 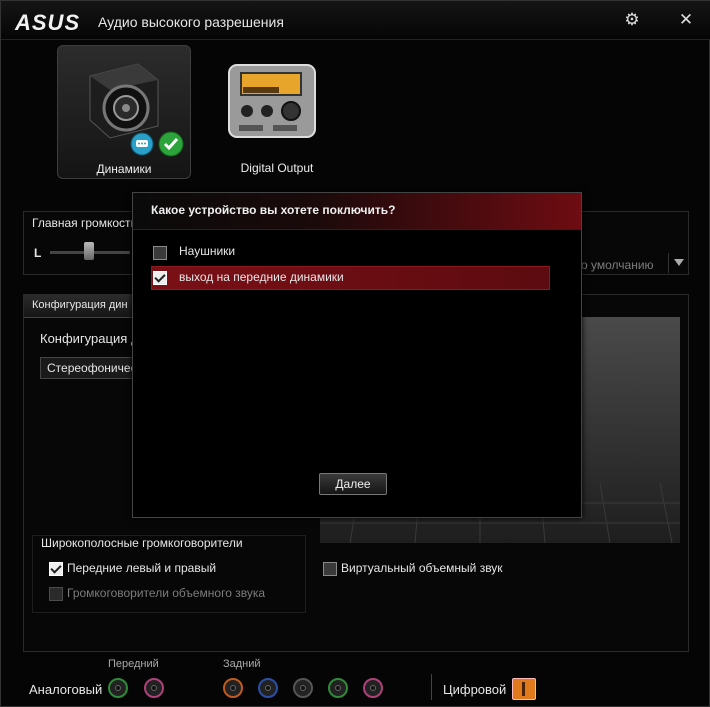 What do you see at coordinates (154, 688) in the screenshot?
I see `front-pink-jack` at bounding box center [154, 688].